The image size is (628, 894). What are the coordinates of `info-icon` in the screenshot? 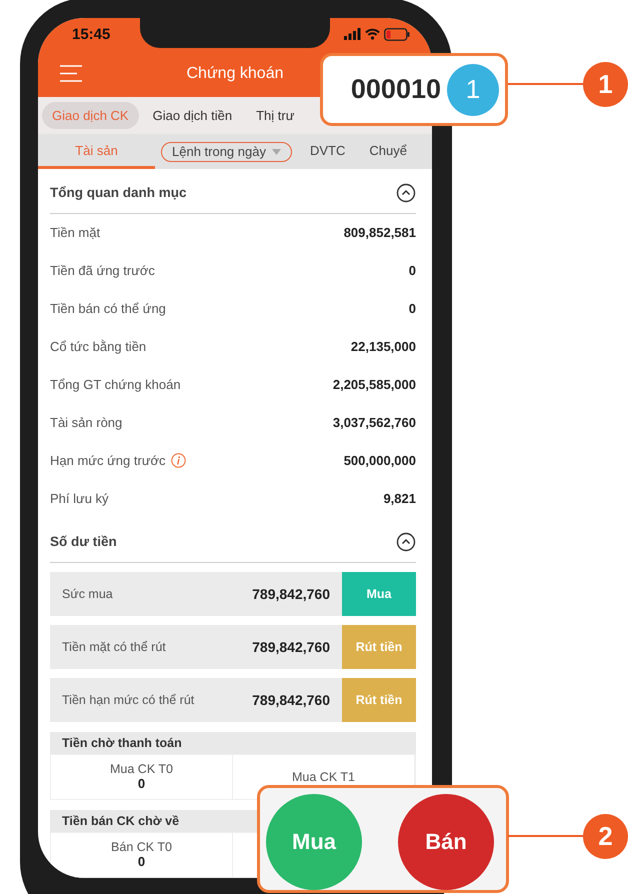 It's located at (178, 460).